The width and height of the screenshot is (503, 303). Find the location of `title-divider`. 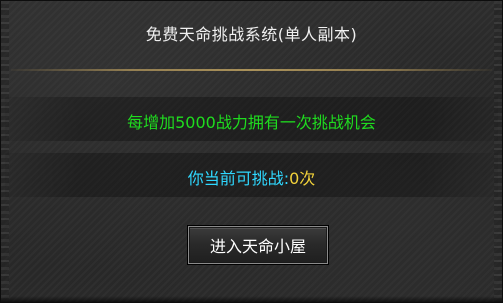

title-divider is located at coordinates (251, 70).